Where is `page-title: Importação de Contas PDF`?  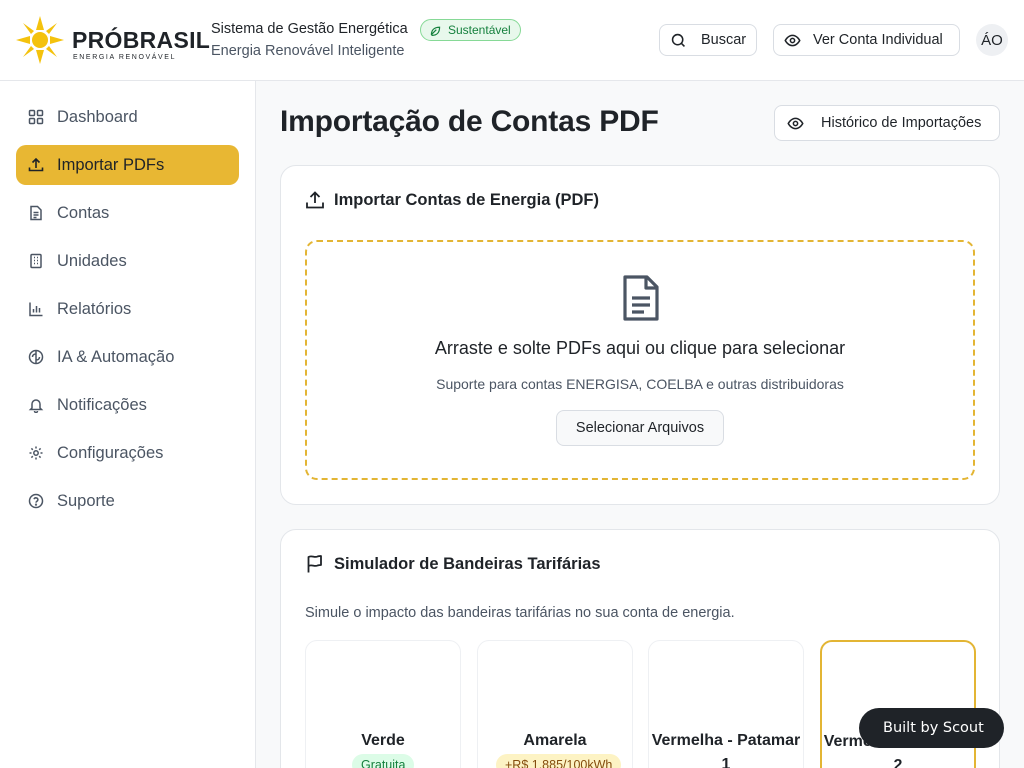
page-title: Importação de Contas PDF is located at coordinates (469, 121).